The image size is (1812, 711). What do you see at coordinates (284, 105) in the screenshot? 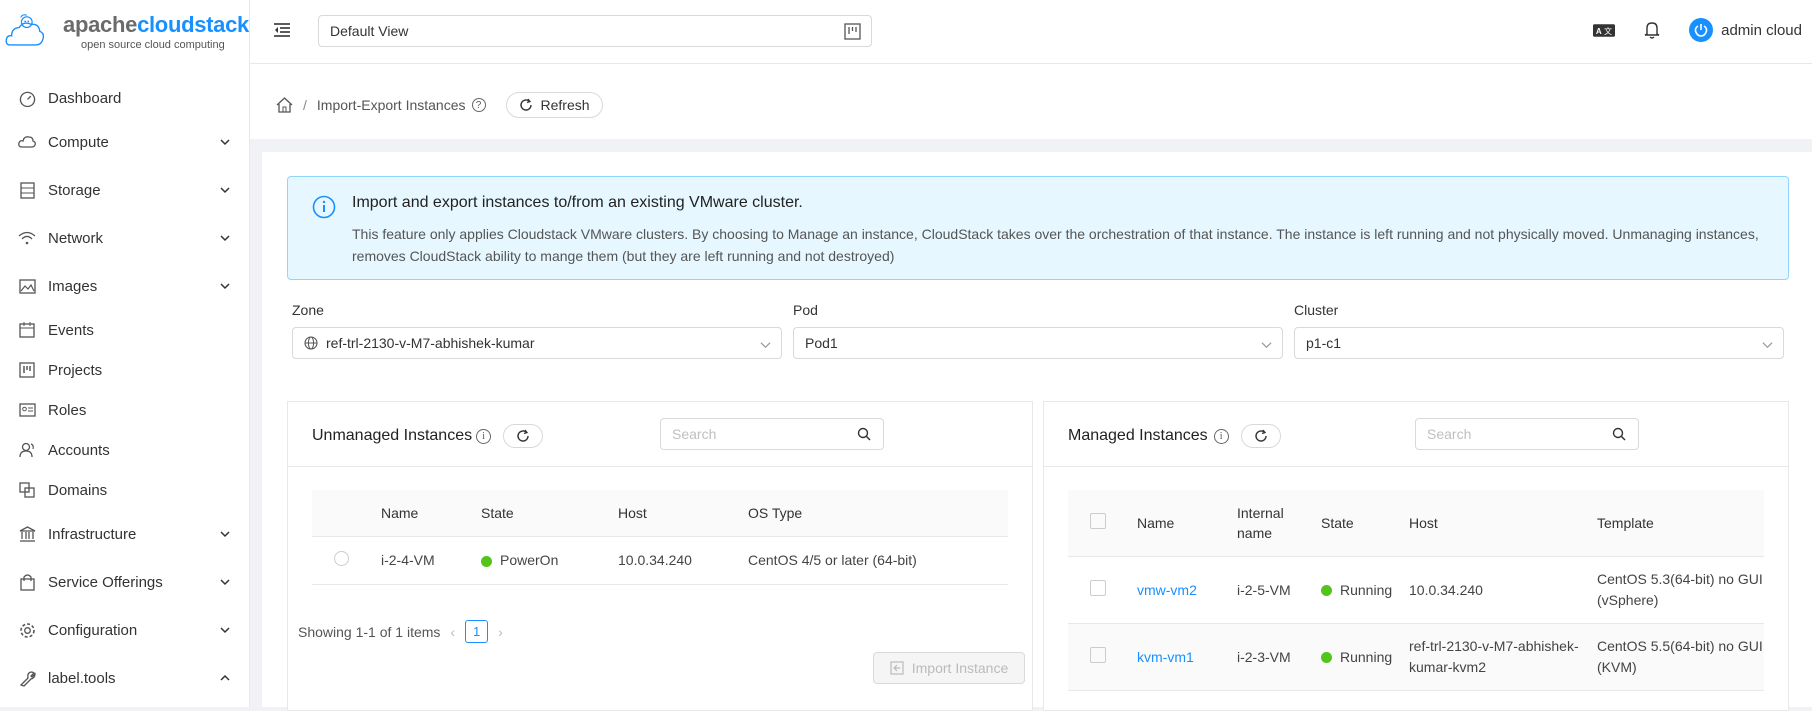
I see `home-icon` at bounding box center [284, 105].